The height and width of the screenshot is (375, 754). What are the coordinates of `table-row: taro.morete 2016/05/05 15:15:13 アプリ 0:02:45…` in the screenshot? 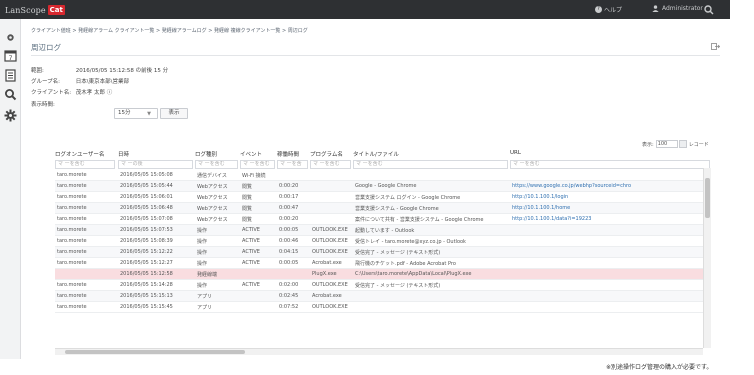 It's located at (383, 296).